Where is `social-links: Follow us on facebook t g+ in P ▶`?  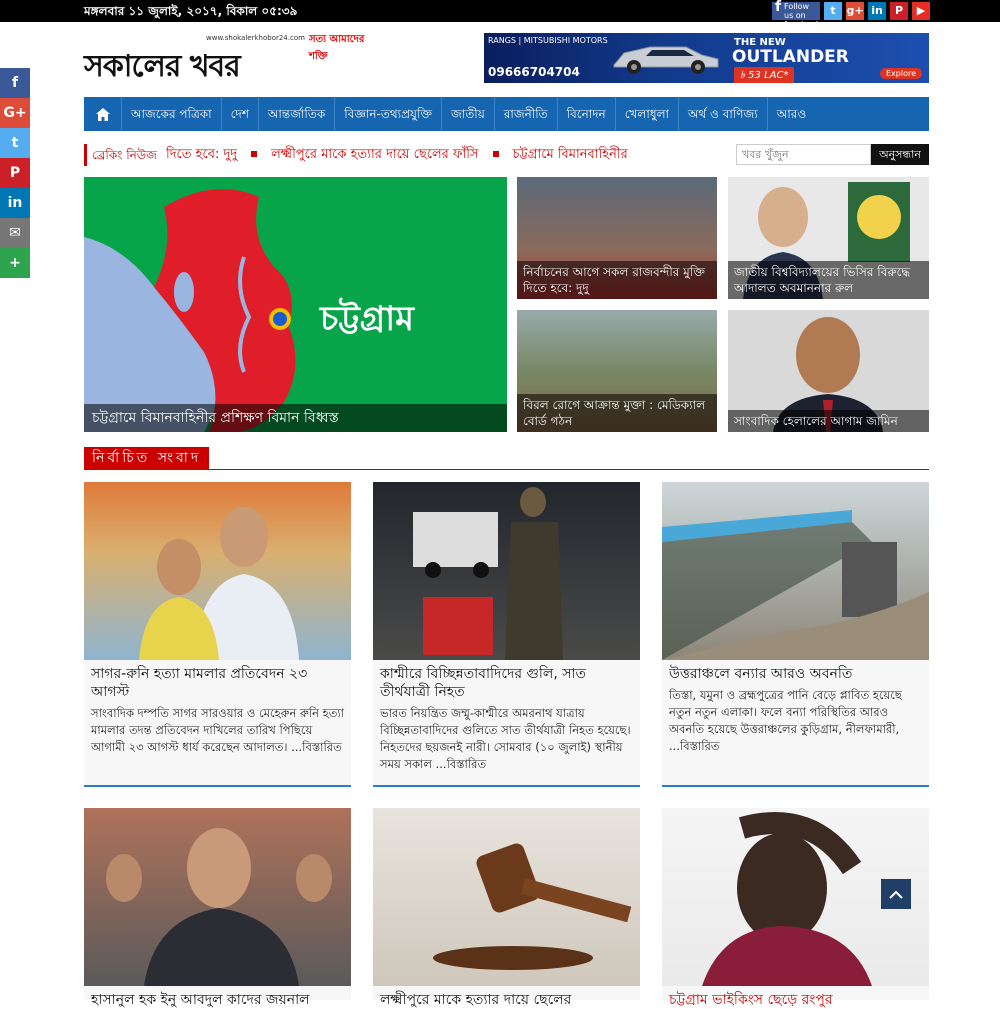 social-links: Follow us on facebook t g+ in P ▶ is located at coordinates (851, 15).